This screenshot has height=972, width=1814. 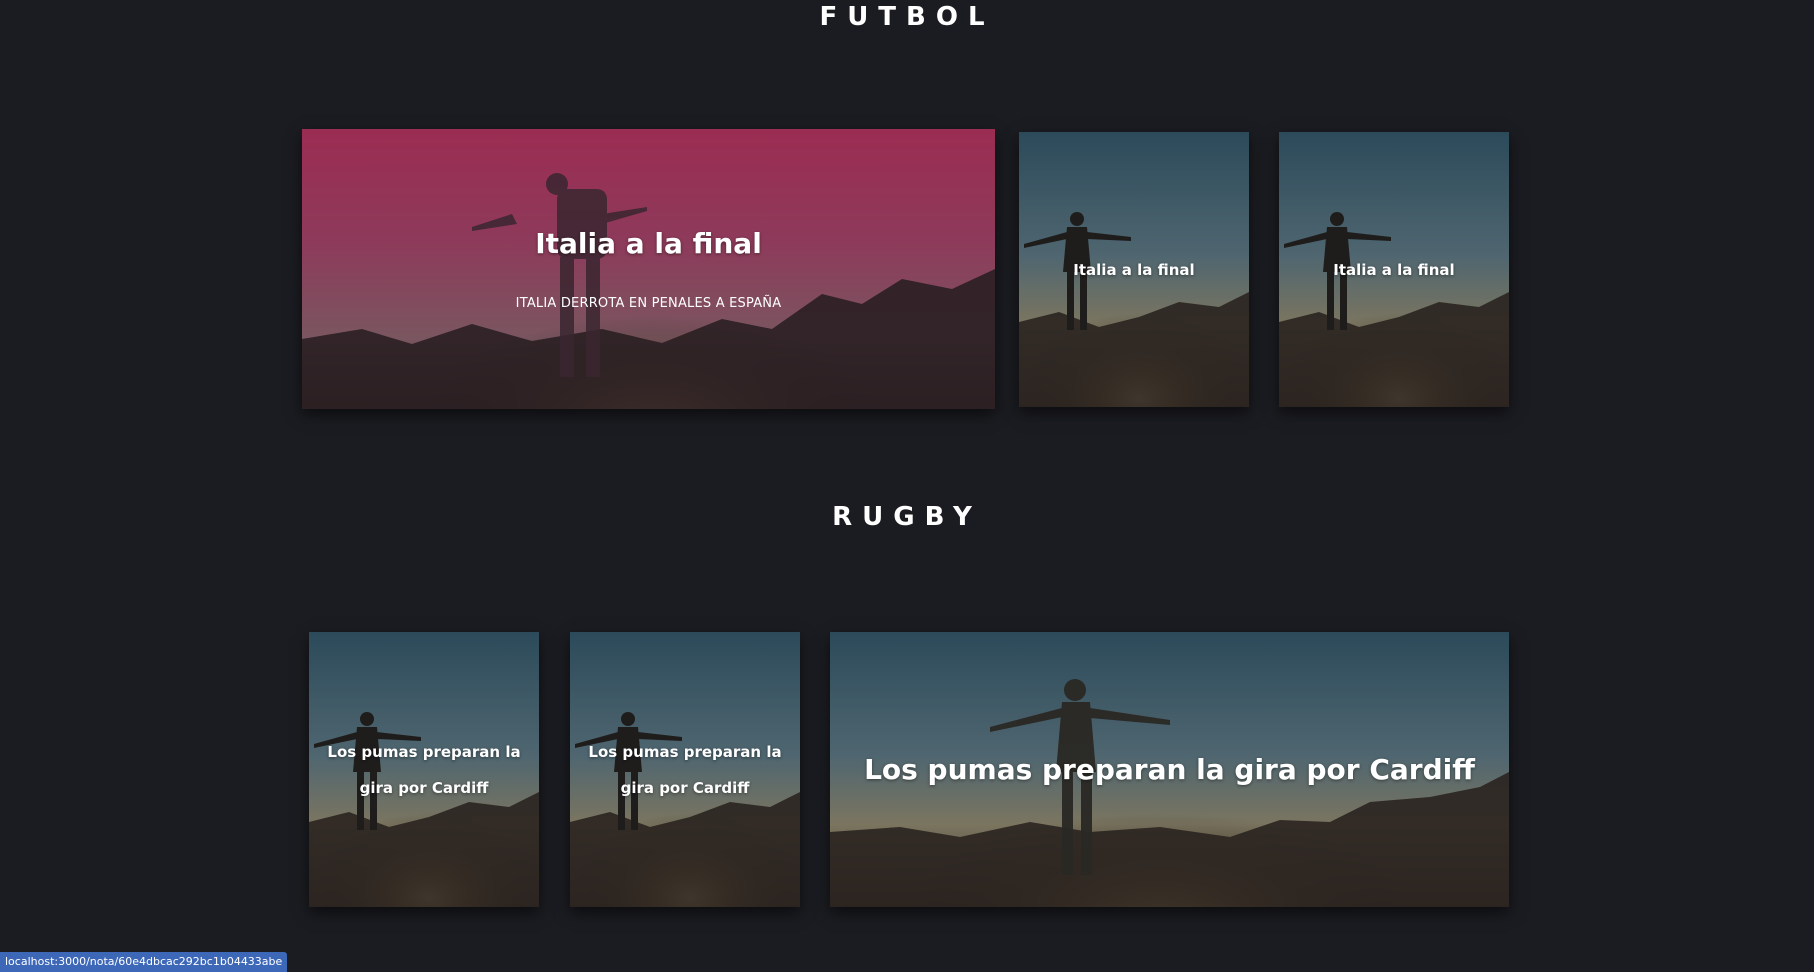 I want to click on section-title-rugby: RUGBY, so click(x=907, y=517).